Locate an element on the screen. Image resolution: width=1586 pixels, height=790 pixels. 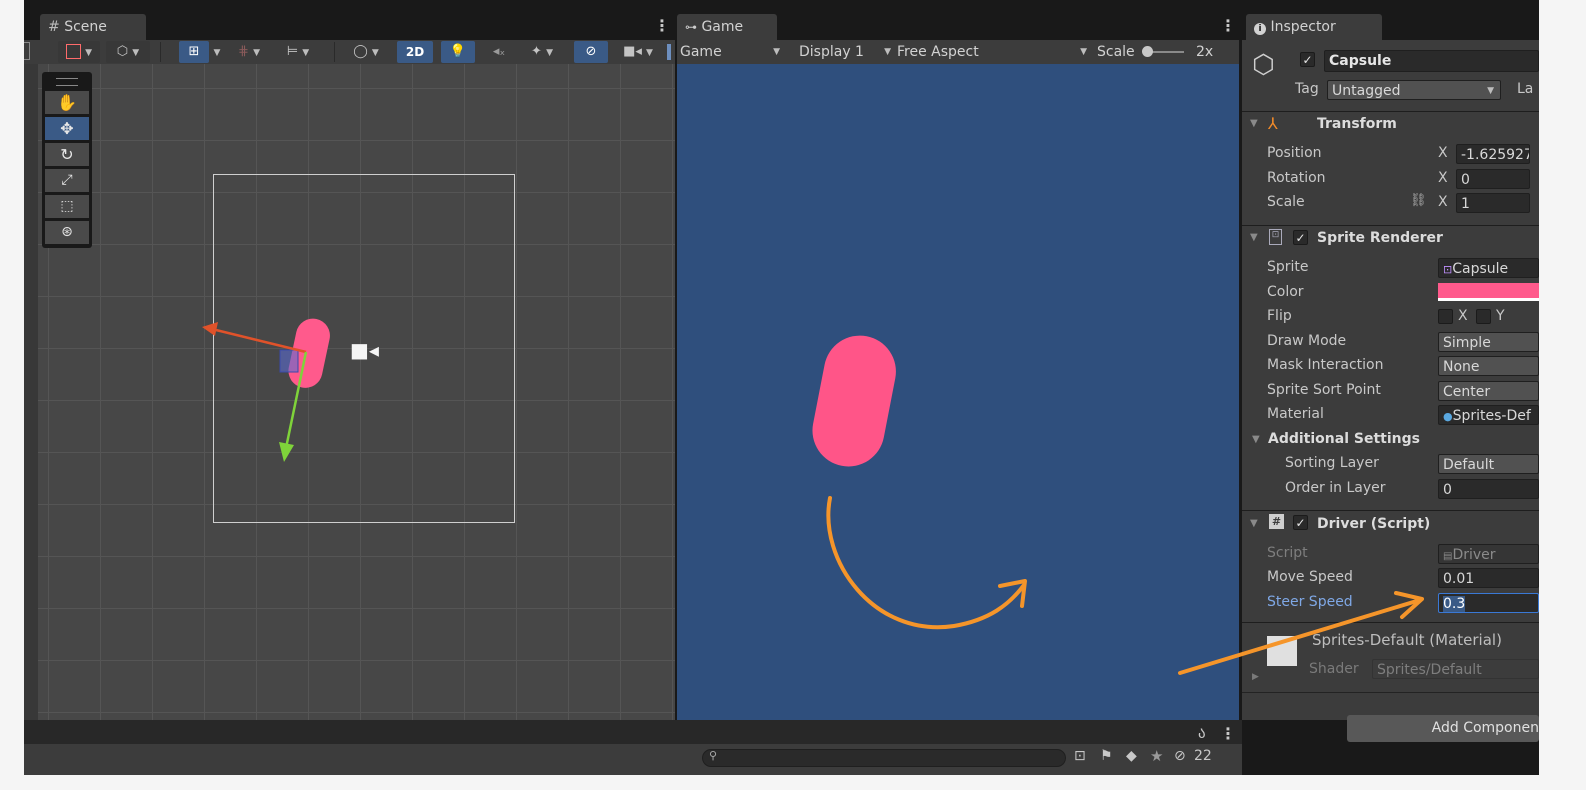
grid-snap-button: ⊞ is located at coordinates (194, 52).